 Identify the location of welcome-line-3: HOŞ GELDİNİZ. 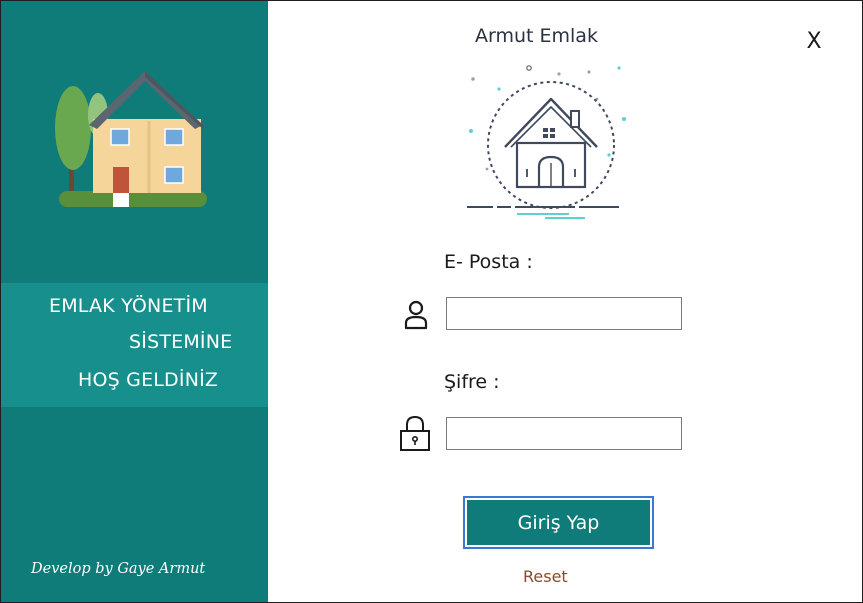
(148, 380).